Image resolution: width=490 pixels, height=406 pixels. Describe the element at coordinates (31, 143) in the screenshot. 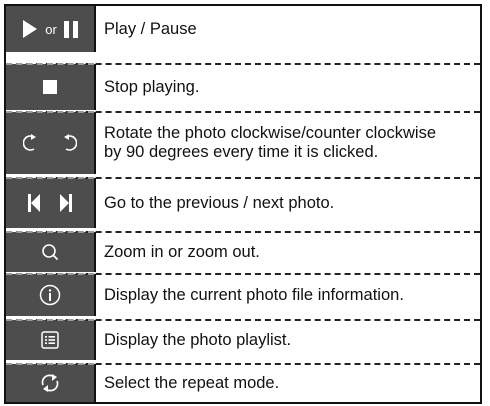

I see `rotate-counterclockwise-icon` at that location.